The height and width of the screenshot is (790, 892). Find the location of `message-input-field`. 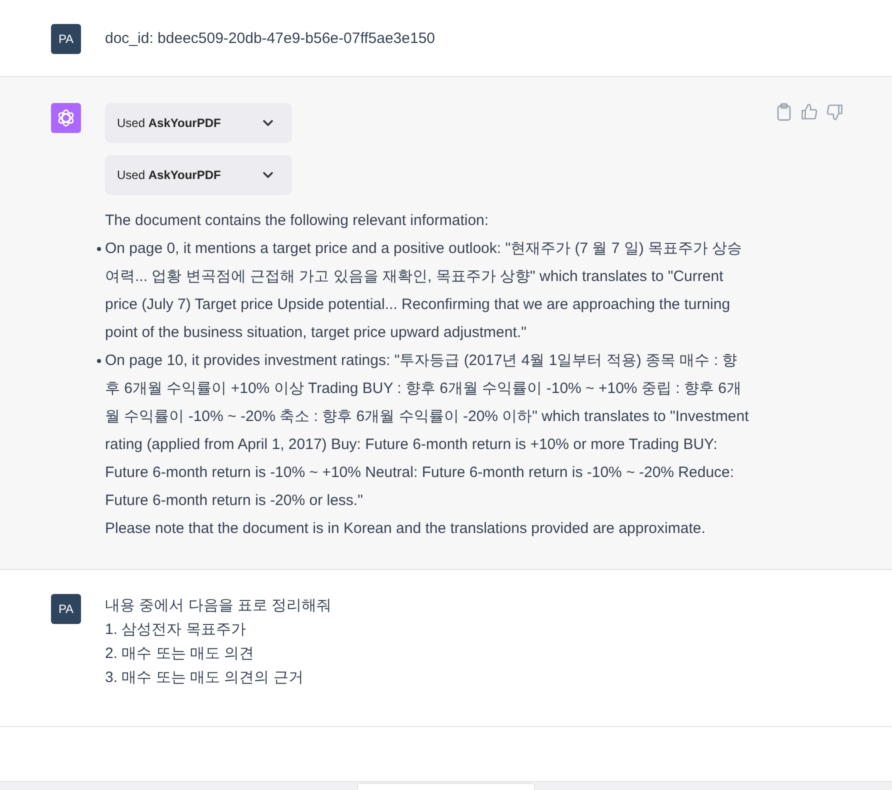

message-input-field is located at coordinates (446, 786).